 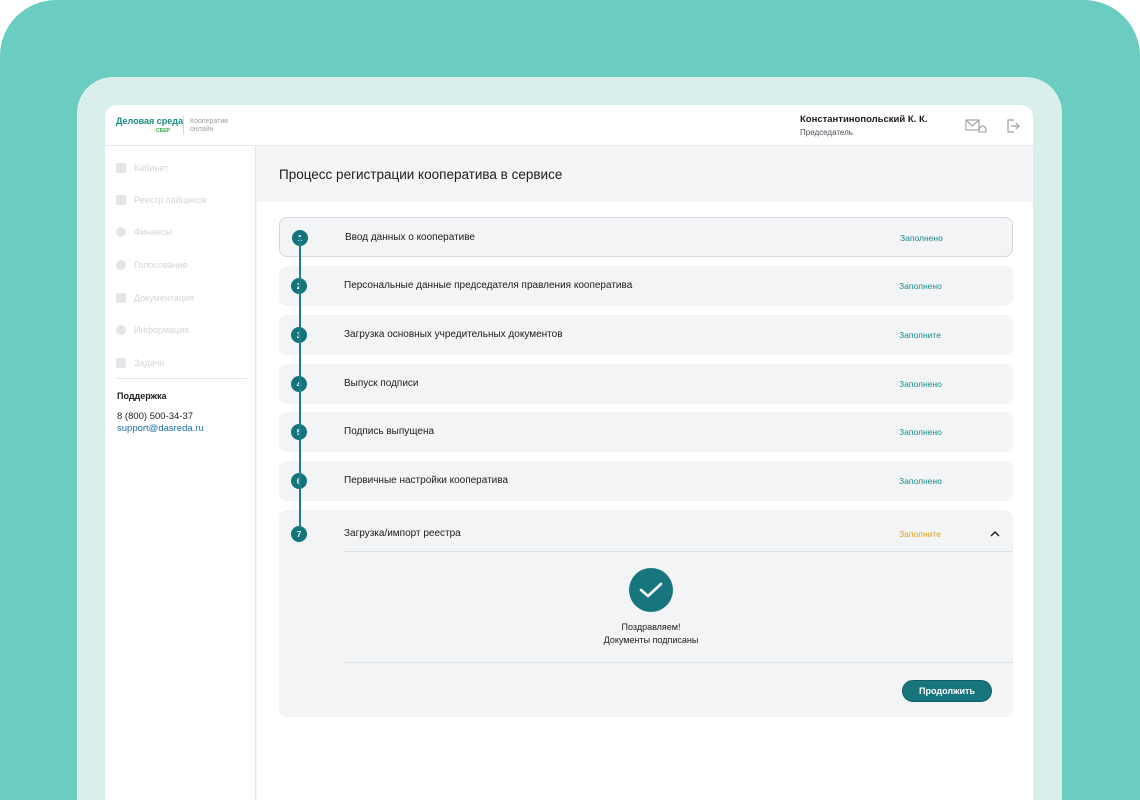 What do you see at coordinates (381, 383) in the screenshot?
I see `step-title: Выпуск подписи` at bounding box center [381, 383].